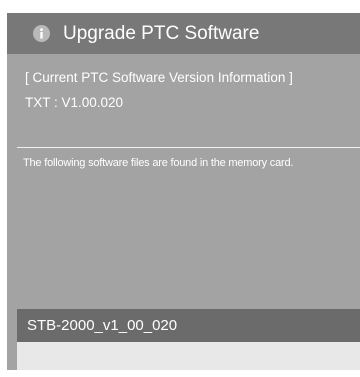 This screenshot has width=360, height=377. What do you see at coordinates (161, 33) in the screenshot?
I see `dialog-title: Upgrade PTC Software` at bounding box center [161, 33].